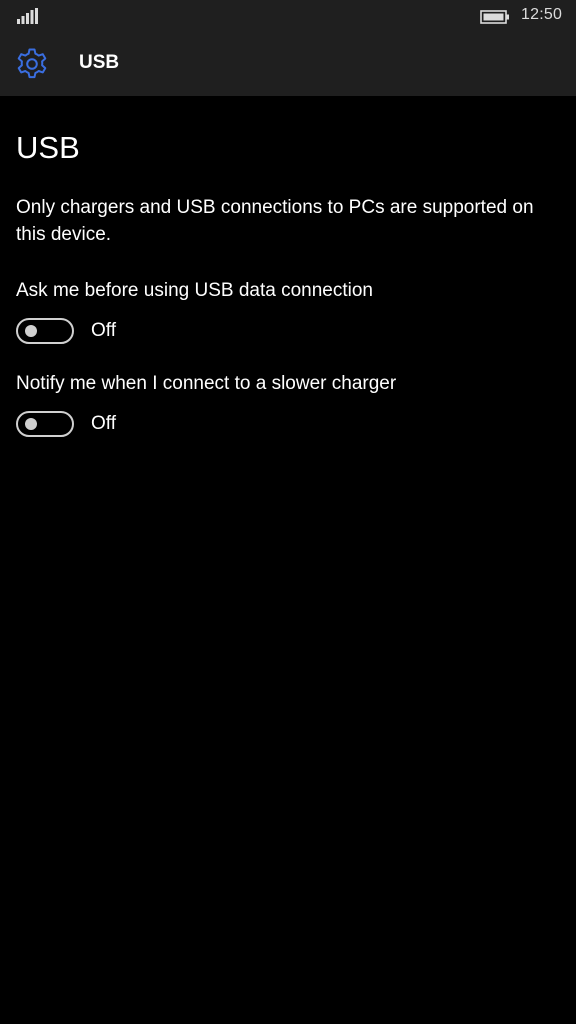  What do you see at coordinates (288, 64) in the screenshot?
I see `title-bar: USB` at bounding box center [288, 64].